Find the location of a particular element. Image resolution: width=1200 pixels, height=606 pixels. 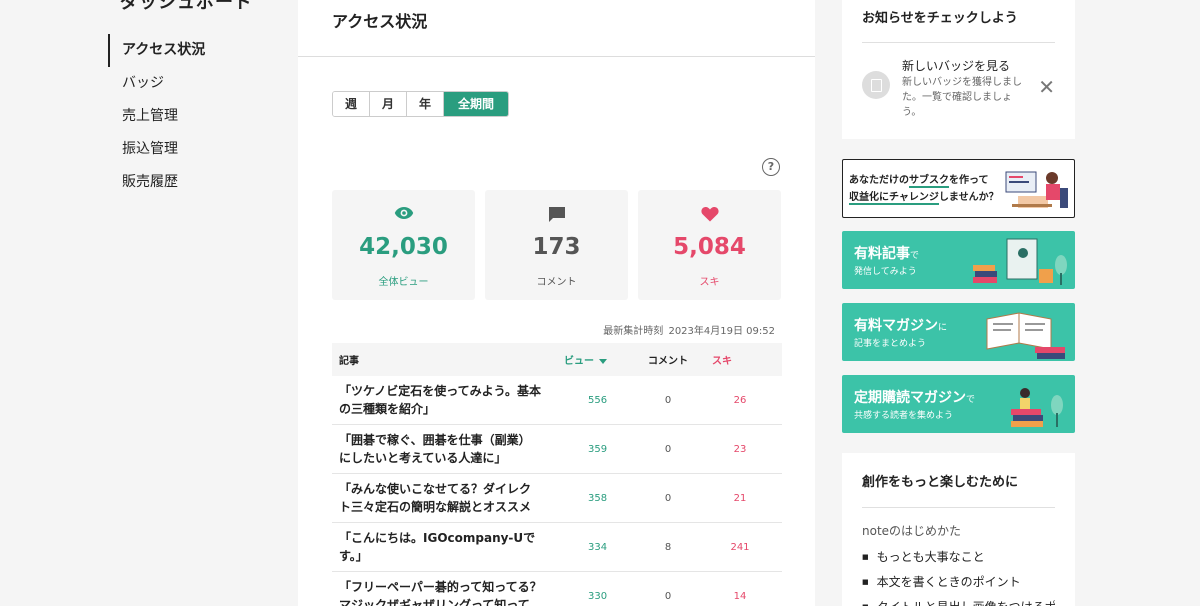

likes-count: 5,084 is located at coordinates (709, 247).